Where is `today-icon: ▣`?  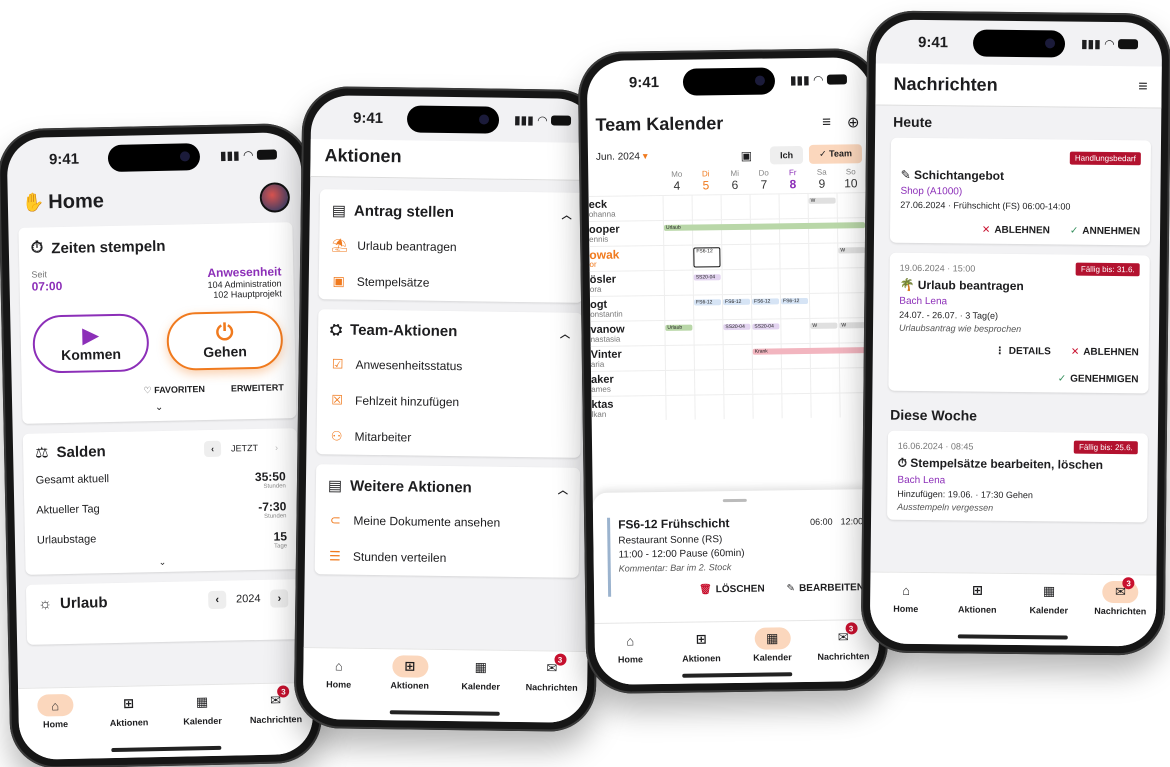 today-icon: ▣ is located at coordinates (747, 155).